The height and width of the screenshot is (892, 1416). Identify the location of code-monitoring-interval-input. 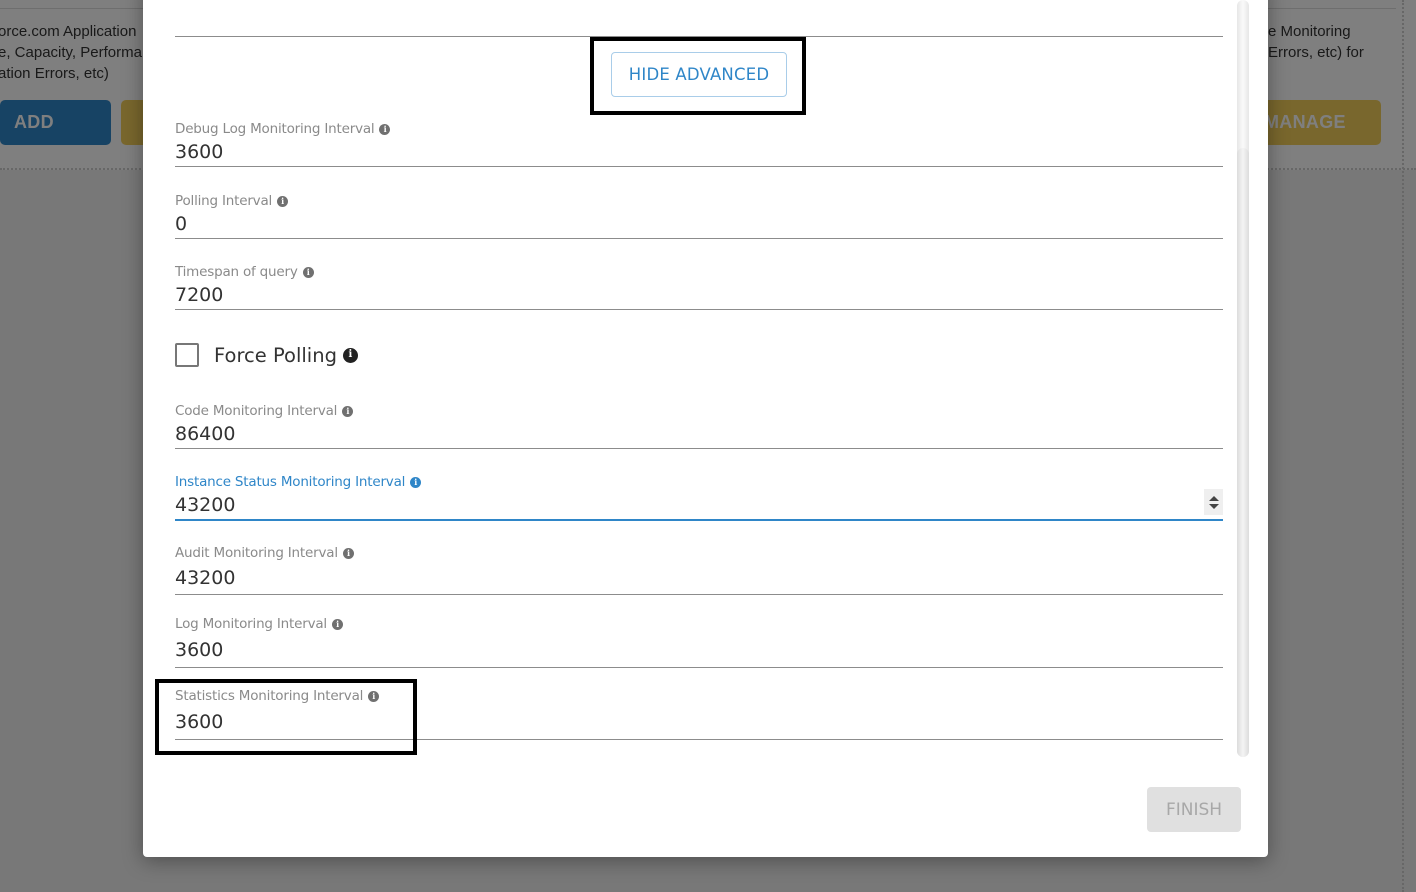
(699, 434).